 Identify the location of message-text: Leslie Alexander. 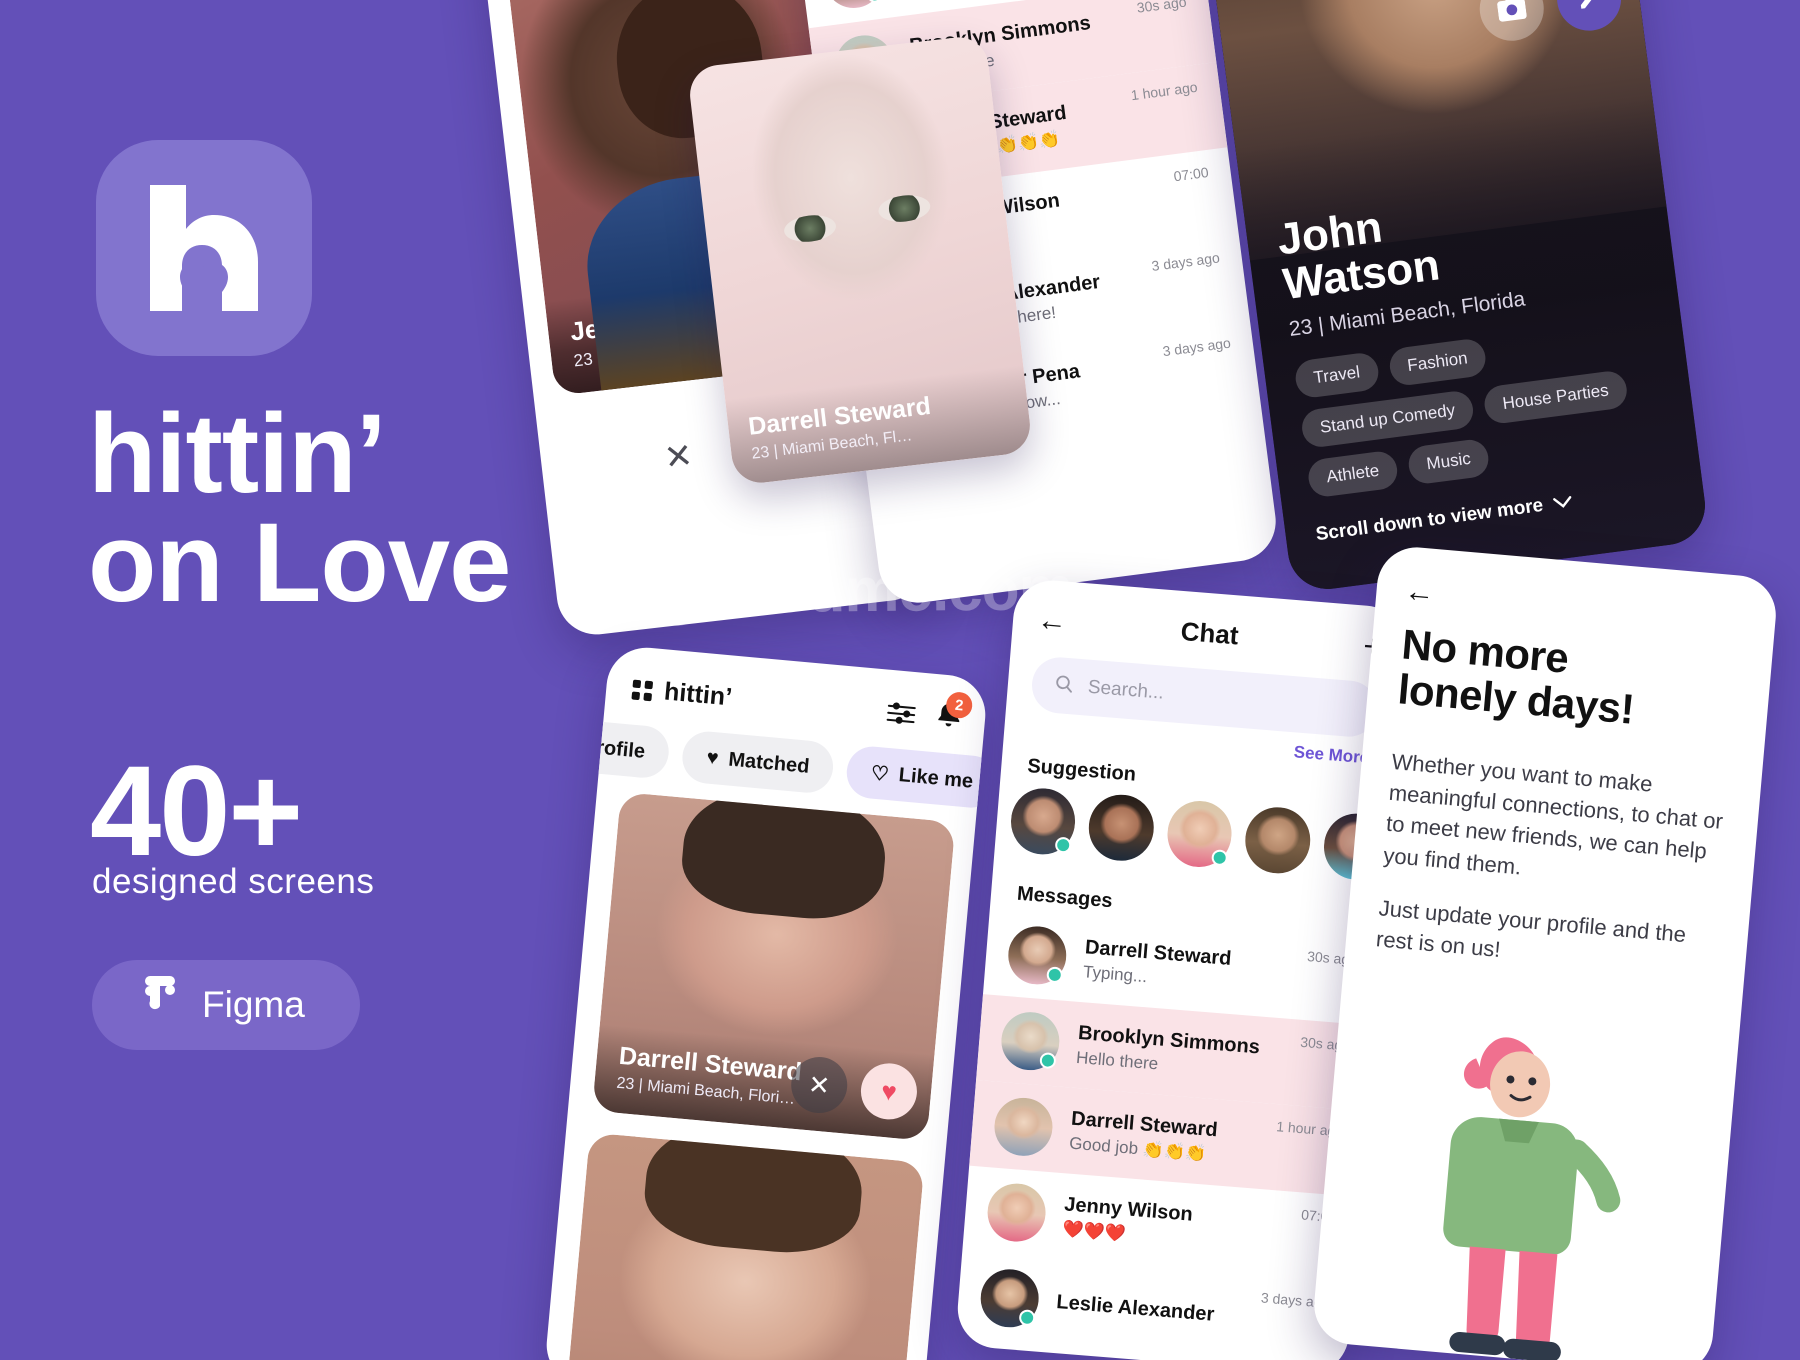
(1135, 1308).